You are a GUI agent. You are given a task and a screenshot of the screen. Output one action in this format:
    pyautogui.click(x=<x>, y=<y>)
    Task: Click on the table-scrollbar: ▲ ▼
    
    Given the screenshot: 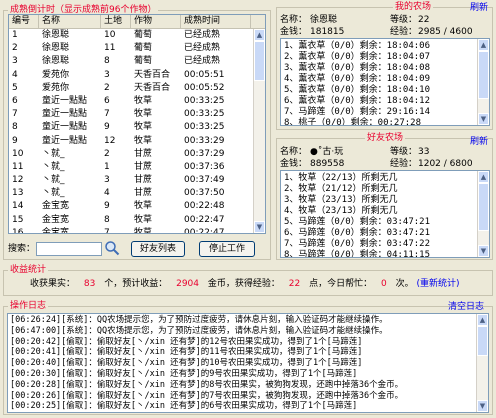 What is the action you would take?
    pyautogui.click(x=259, y=131)
    